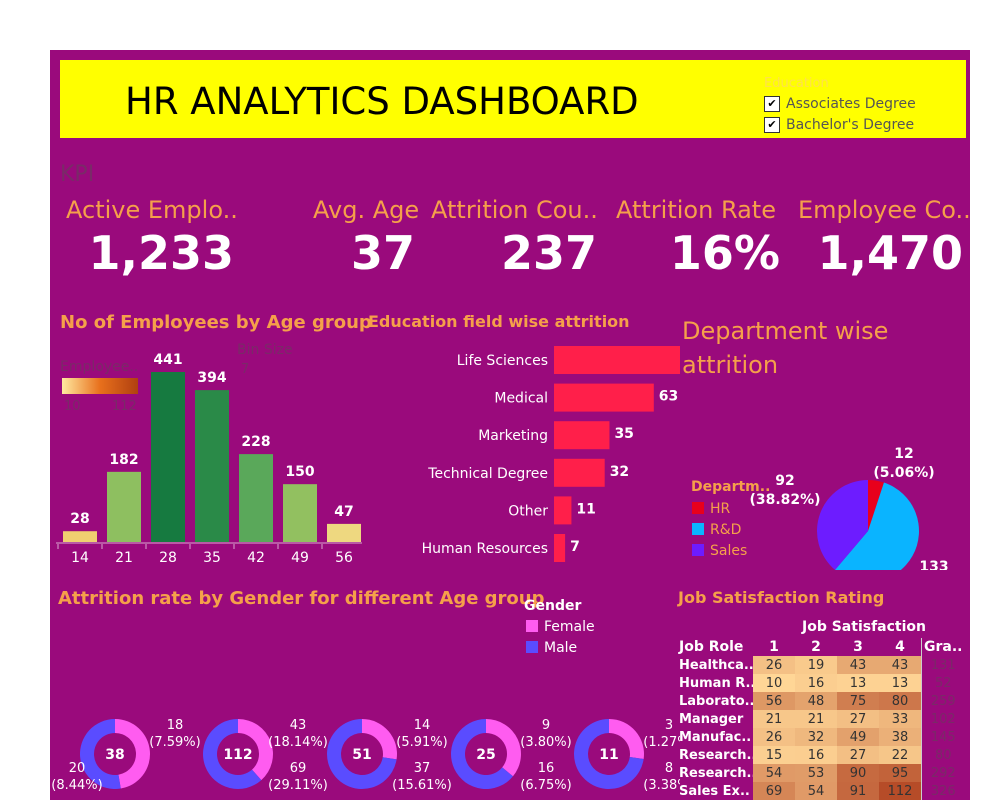 This screenshot has width=1000, height=800. Describe the element at coordinates (619, 472) in the screenshot. I see `education-bar-label: 32` at that location.